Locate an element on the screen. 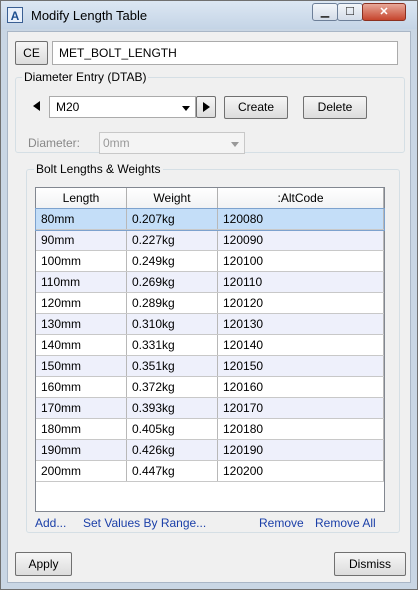  app-icon: A is located at coordinates (15, 15).